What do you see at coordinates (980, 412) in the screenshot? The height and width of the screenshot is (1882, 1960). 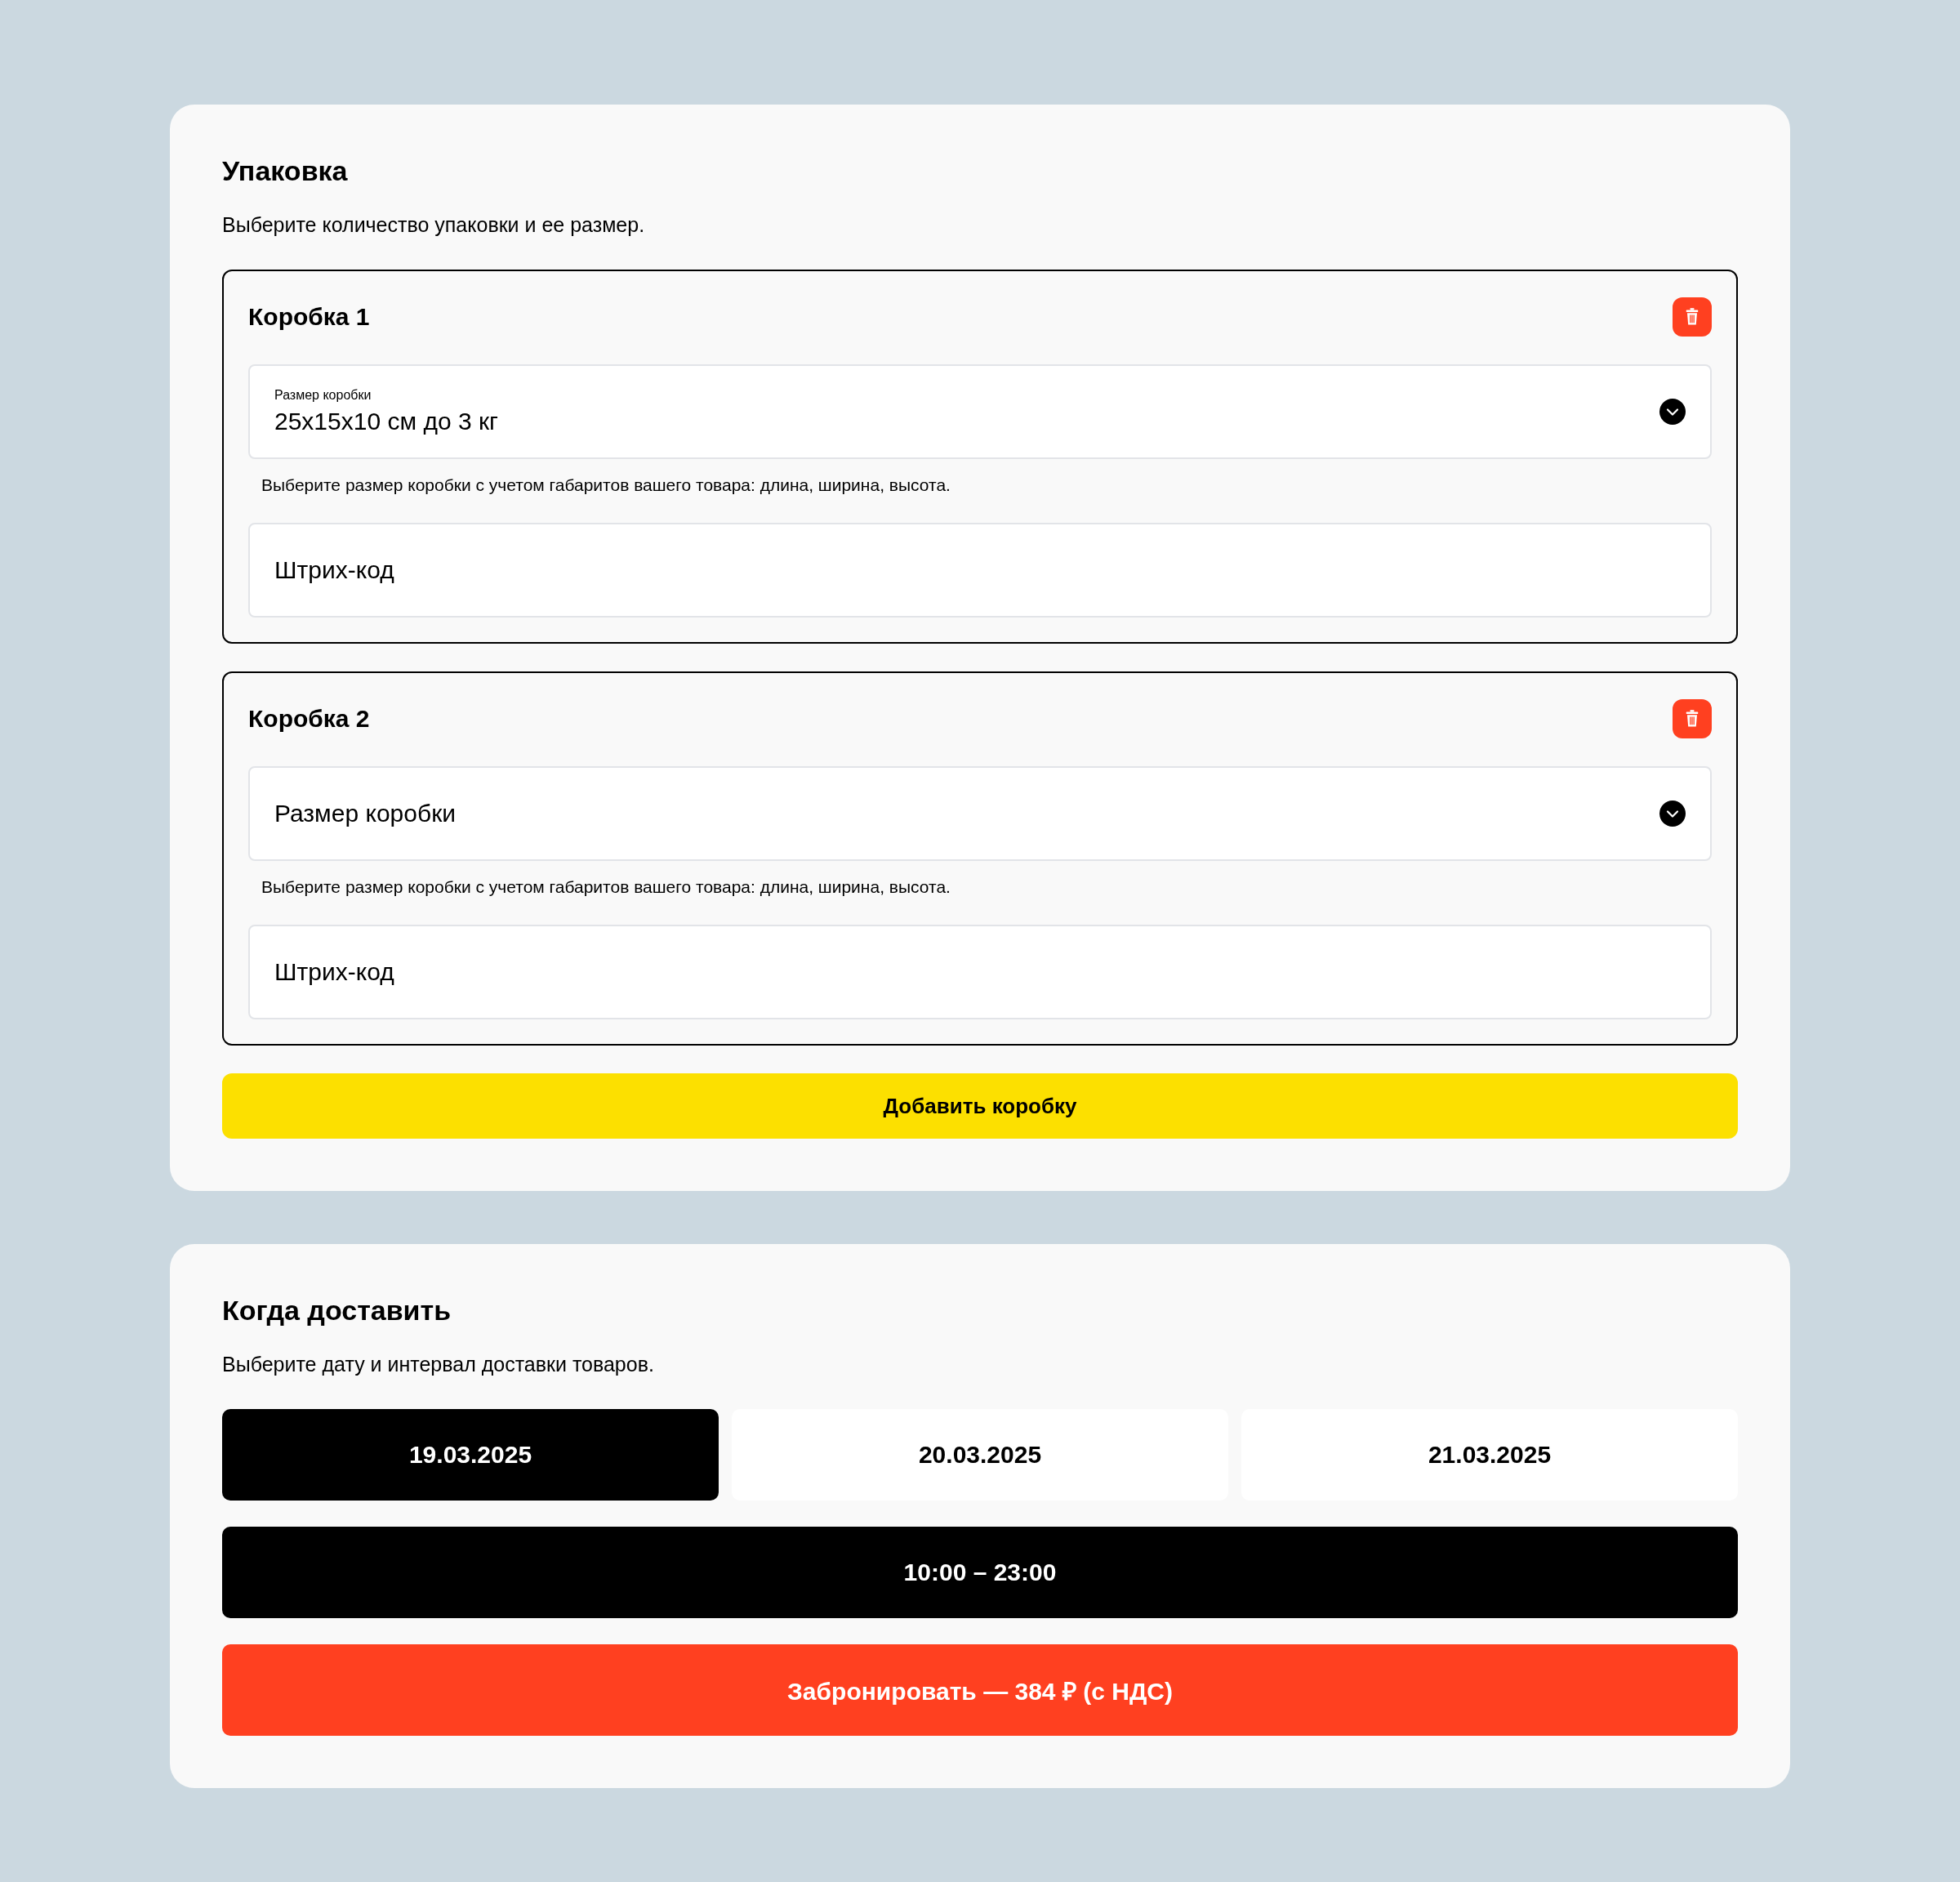 I see `size-select: Размер коробки 25x15x10 см до 3 кг` at bounding box center [980, 412].